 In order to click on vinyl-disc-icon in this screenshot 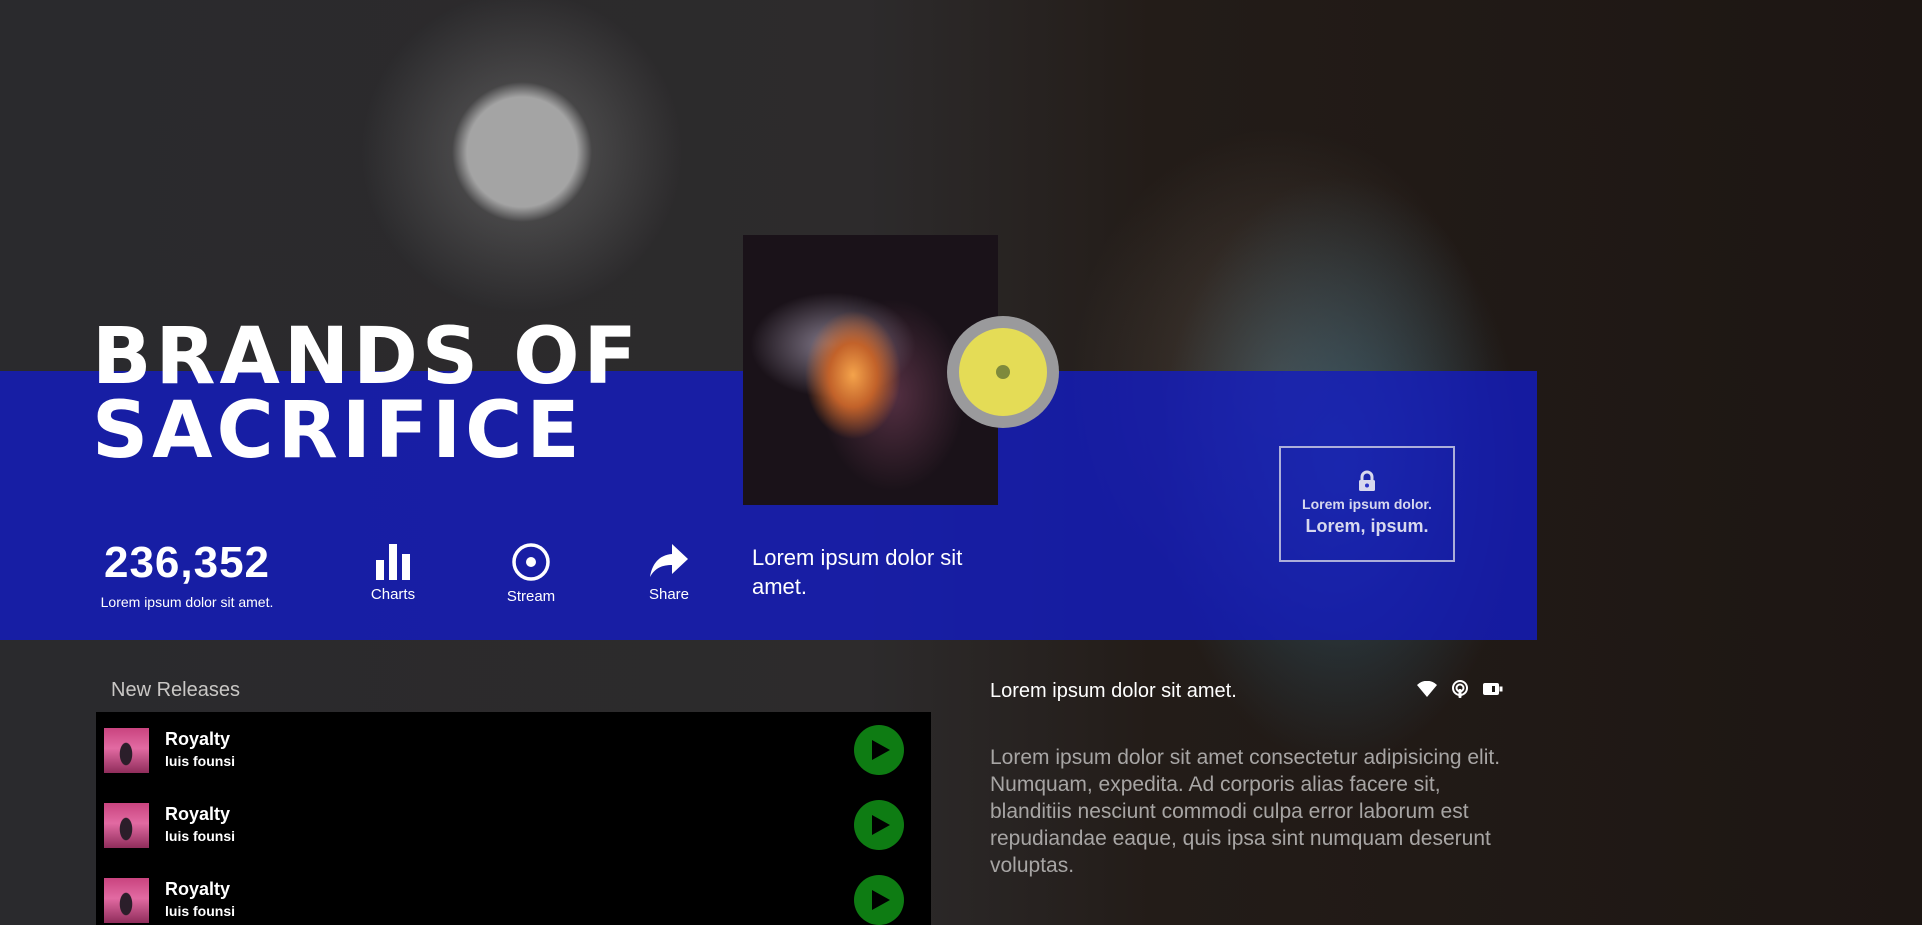, I will do `click(1003, 372)`.